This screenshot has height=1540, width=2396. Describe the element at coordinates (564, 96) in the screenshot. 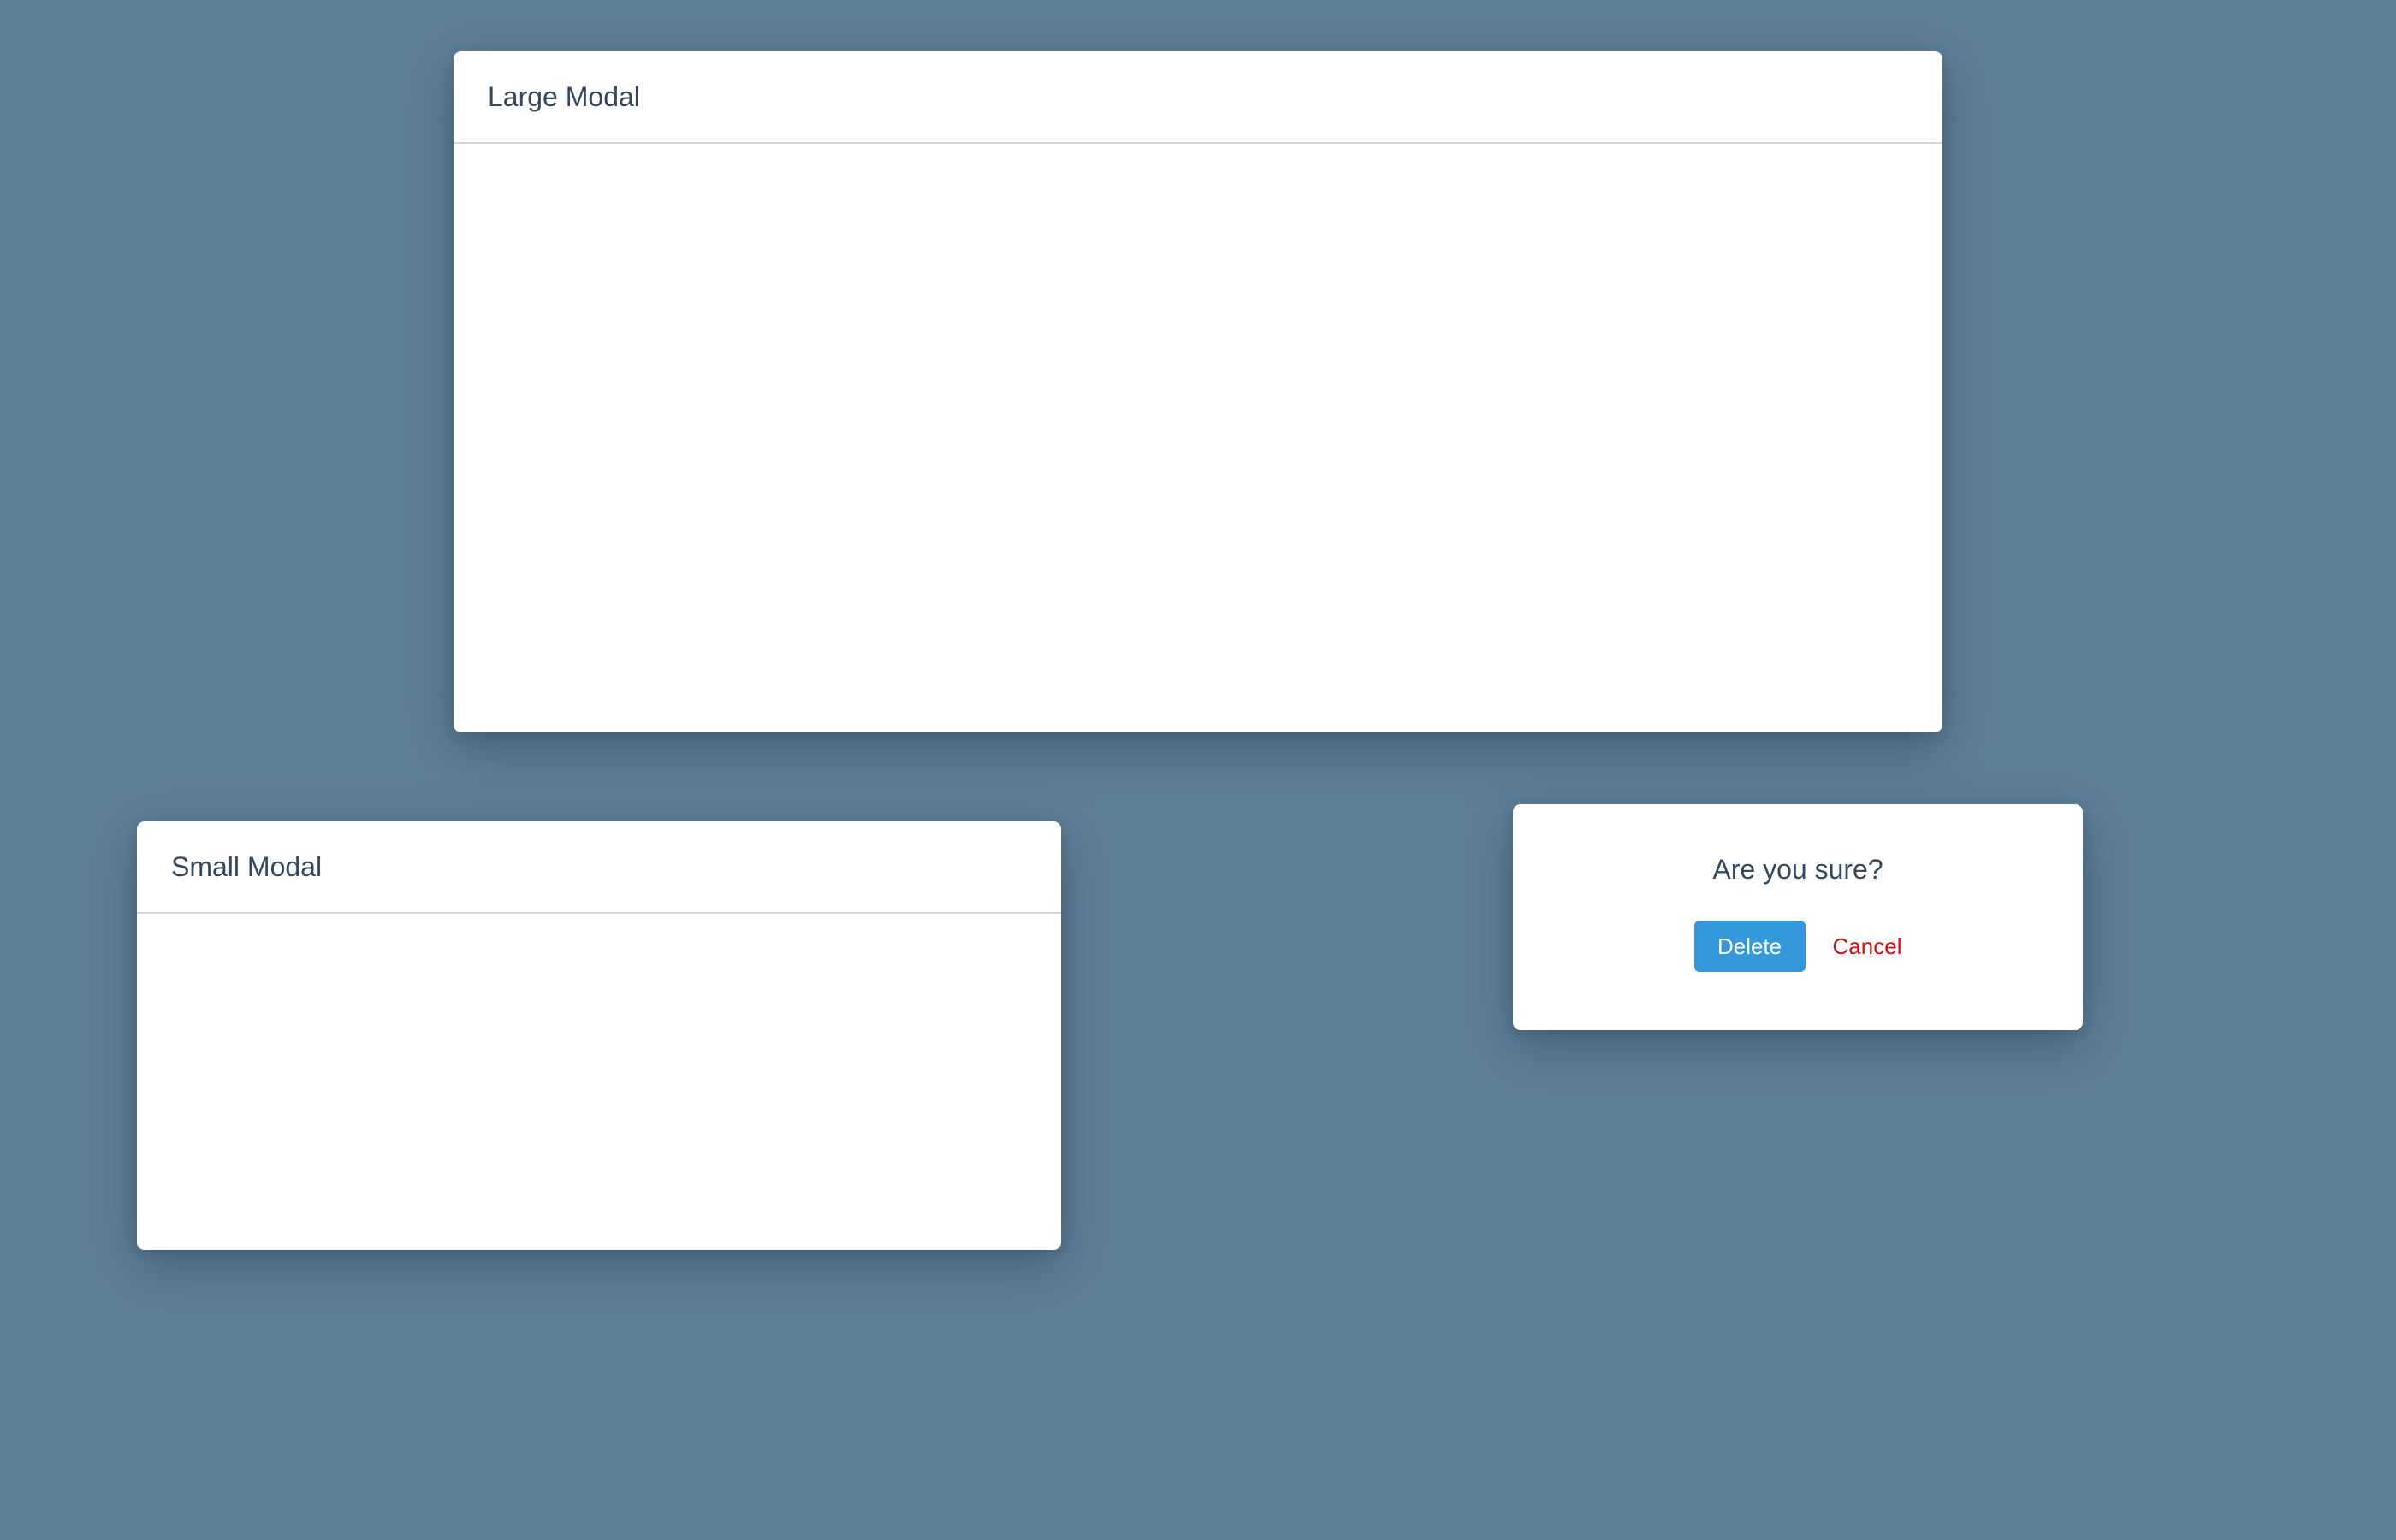

I see `large-modal-title: Large Modal` at that location.